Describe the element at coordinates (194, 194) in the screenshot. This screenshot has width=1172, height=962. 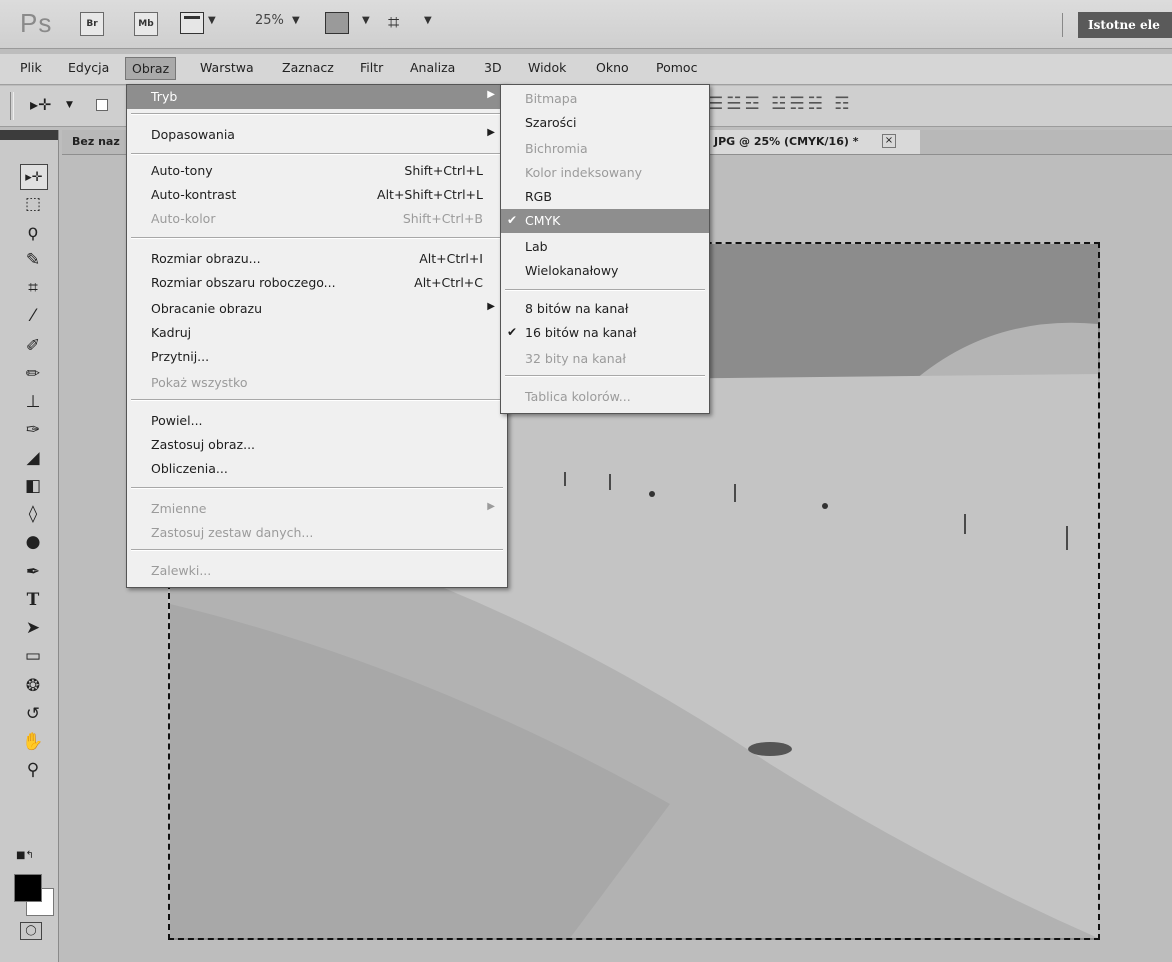
I see `menu-item-label: Auto-kontrast` at that location.